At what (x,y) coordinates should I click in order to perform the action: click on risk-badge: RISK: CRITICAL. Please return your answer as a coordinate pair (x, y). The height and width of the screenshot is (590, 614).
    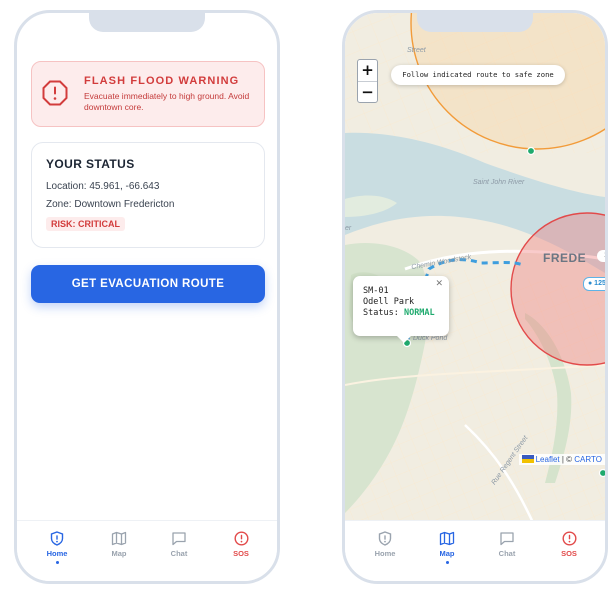
    Looking at the image, I should click on (85, 224).